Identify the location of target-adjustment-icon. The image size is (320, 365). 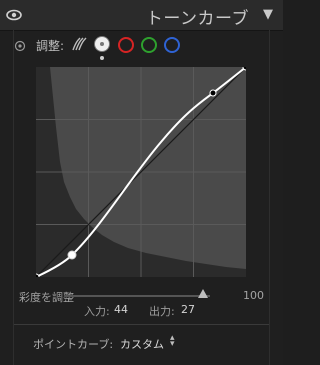
(20, 46).